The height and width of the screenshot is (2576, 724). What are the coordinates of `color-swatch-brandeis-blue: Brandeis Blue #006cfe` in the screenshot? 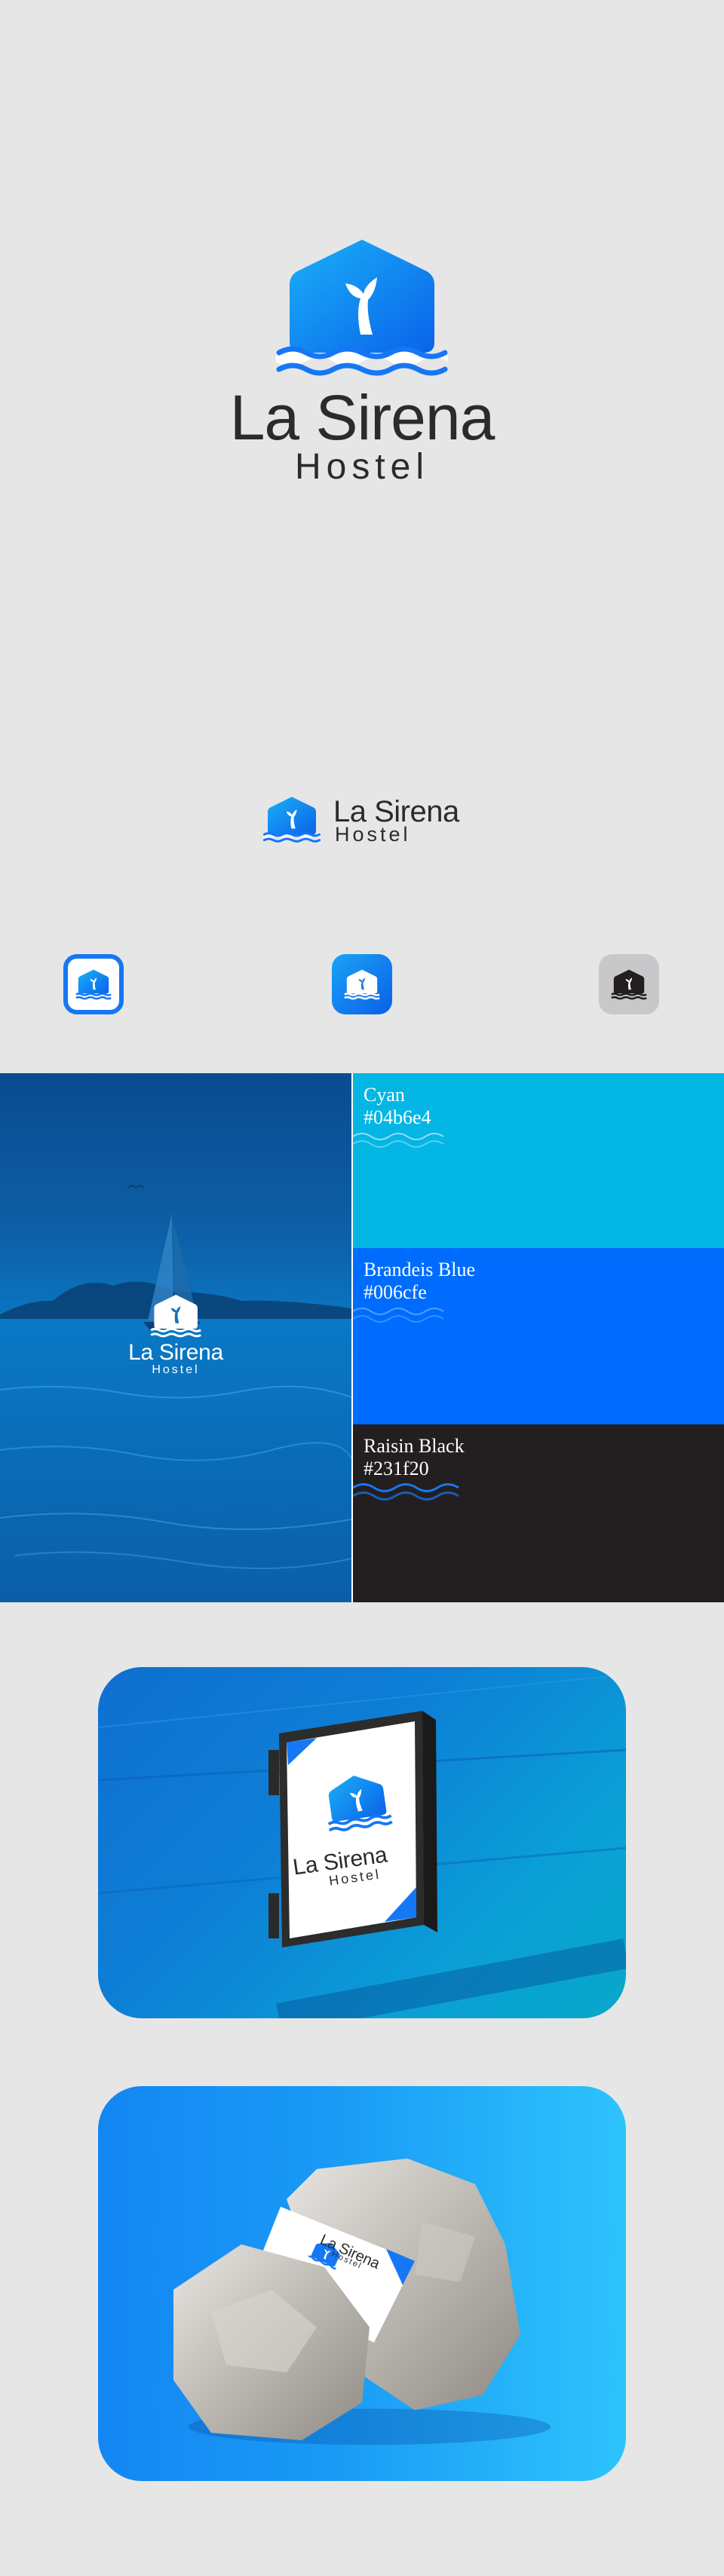 It's located at (538, 1336).